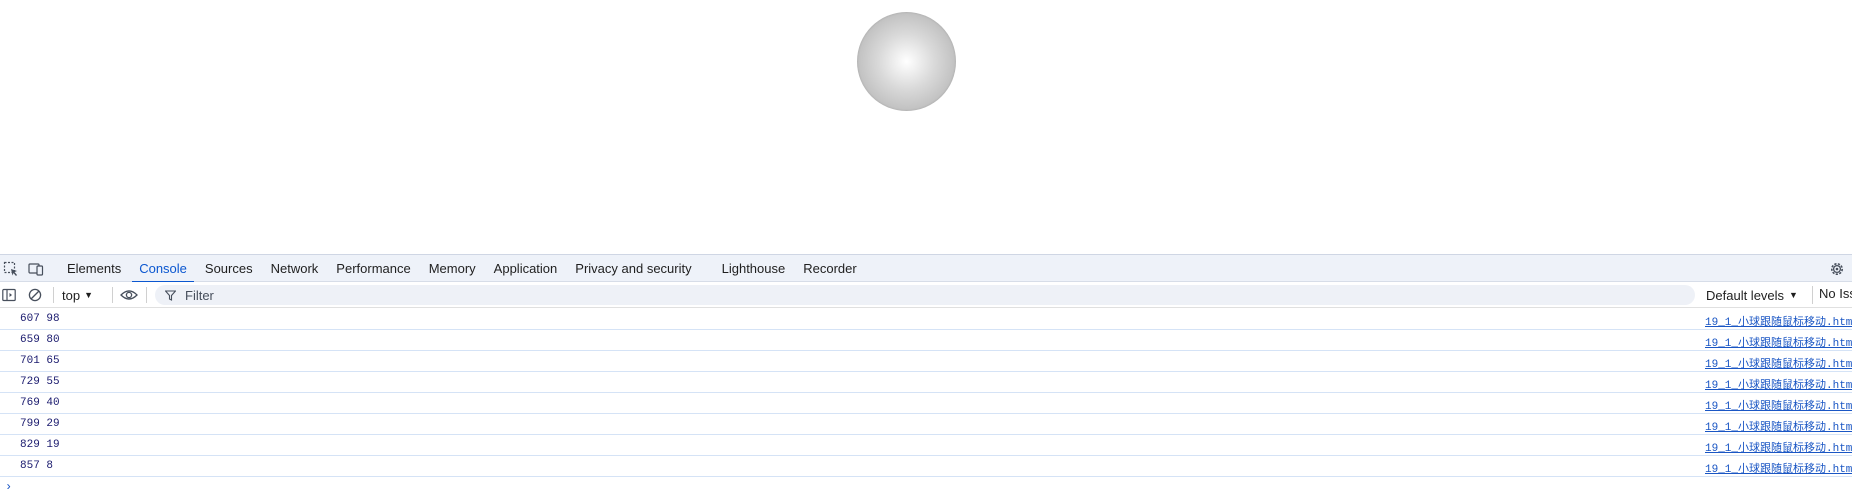 This screenshot has width=1852, height=498. Describe the element at coordinates (9, 295) in the screenshot. I see `sidebar-toggle-icon` at that location.